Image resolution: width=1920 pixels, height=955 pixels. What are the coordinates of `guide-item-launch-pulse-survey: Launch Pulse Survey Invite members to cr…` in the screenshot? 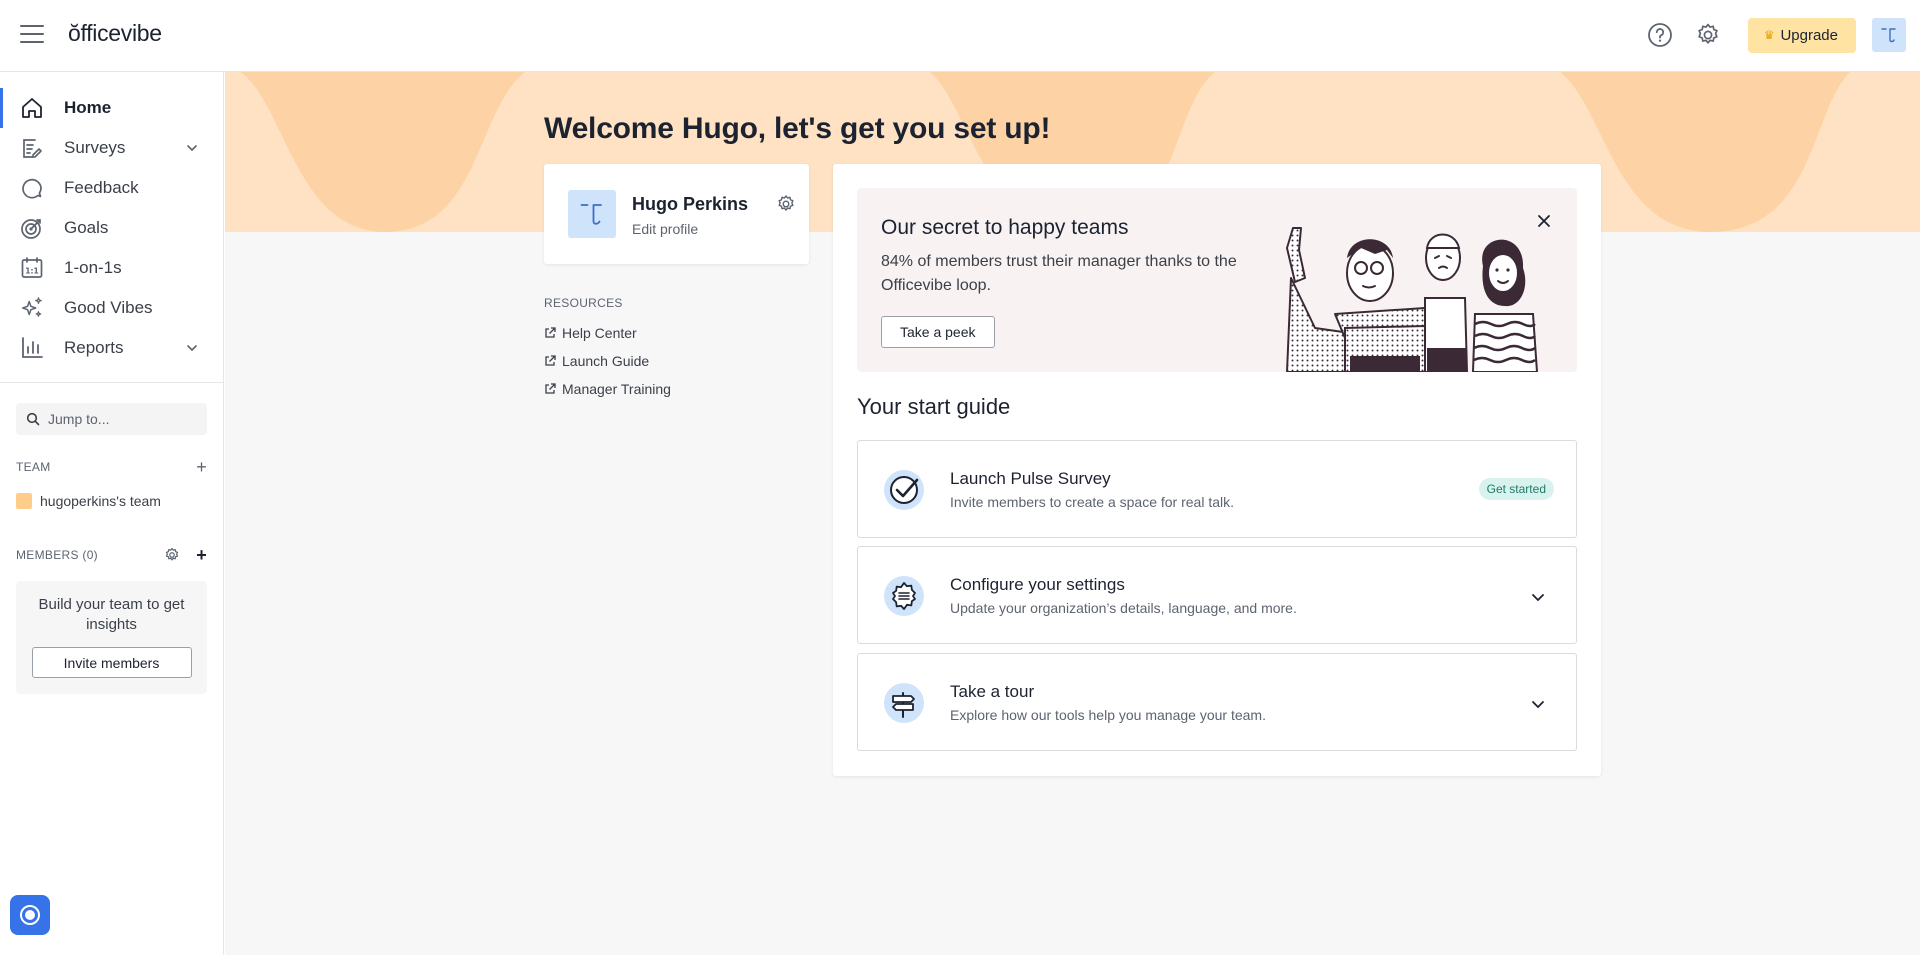 It's located at (1217, 489).